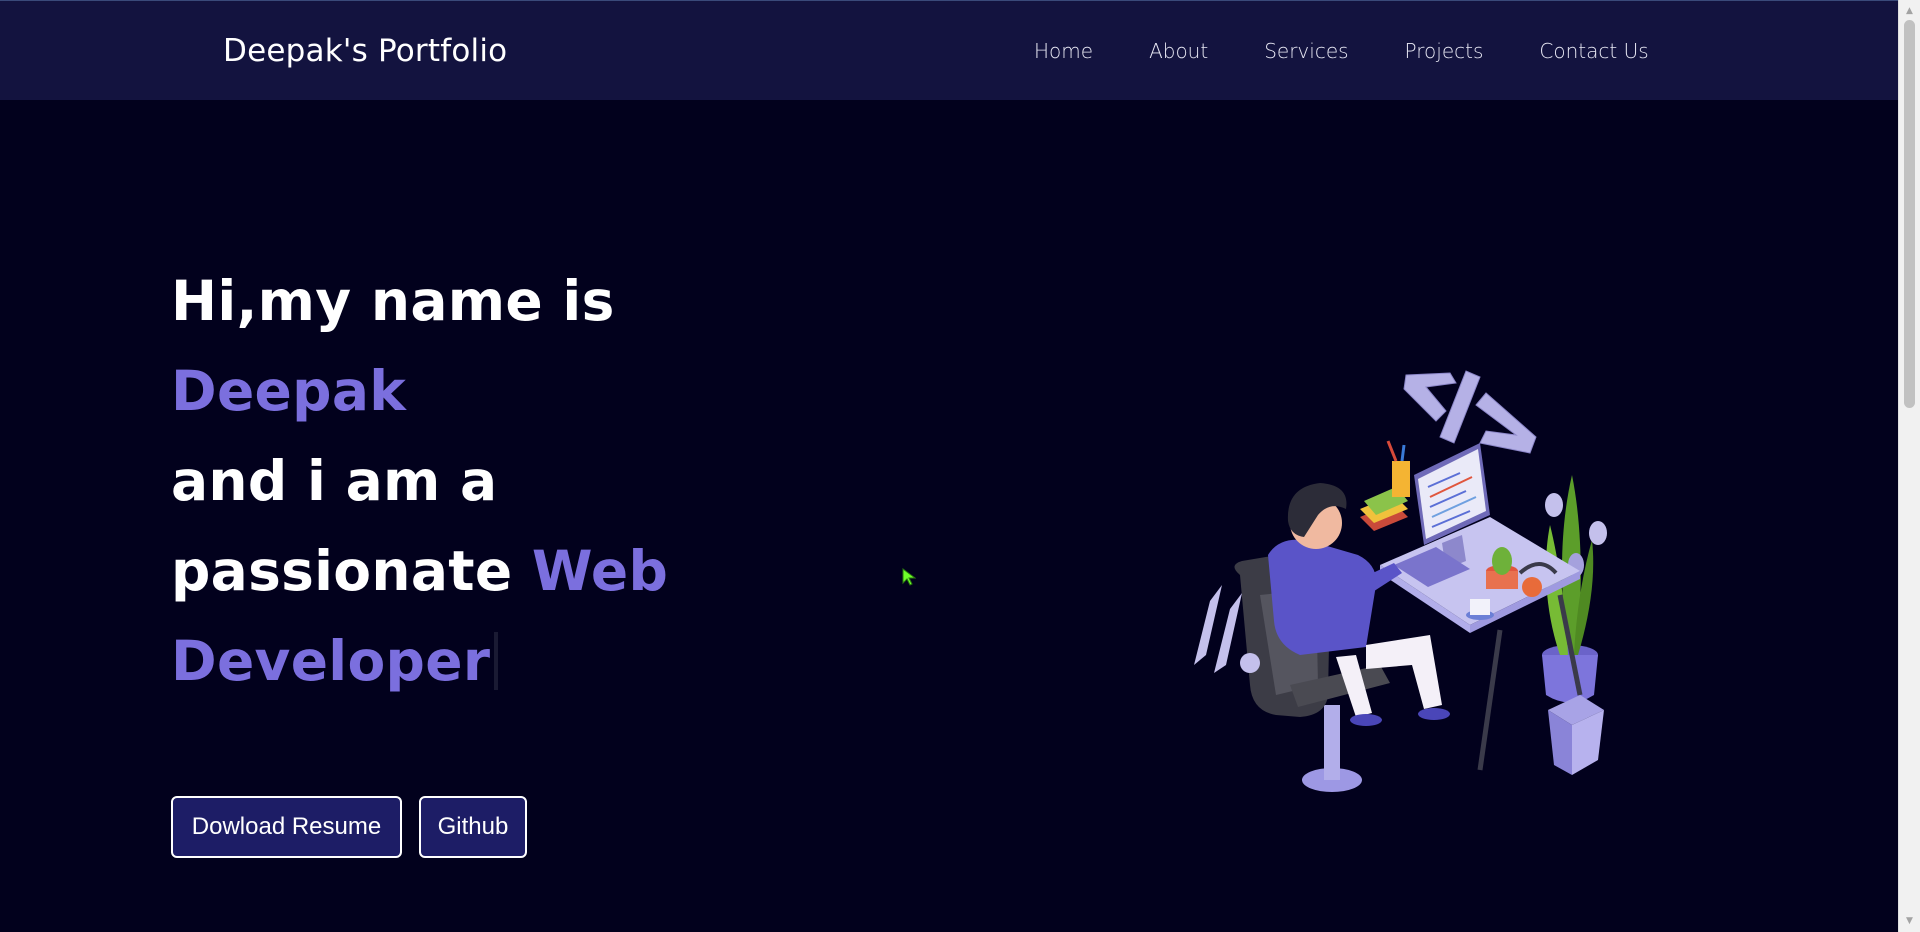  What do you see at coordinates (1444, 51) in the screenshot?
I see `nav-link-projects: Projects` at bounding box center [1444, 51].